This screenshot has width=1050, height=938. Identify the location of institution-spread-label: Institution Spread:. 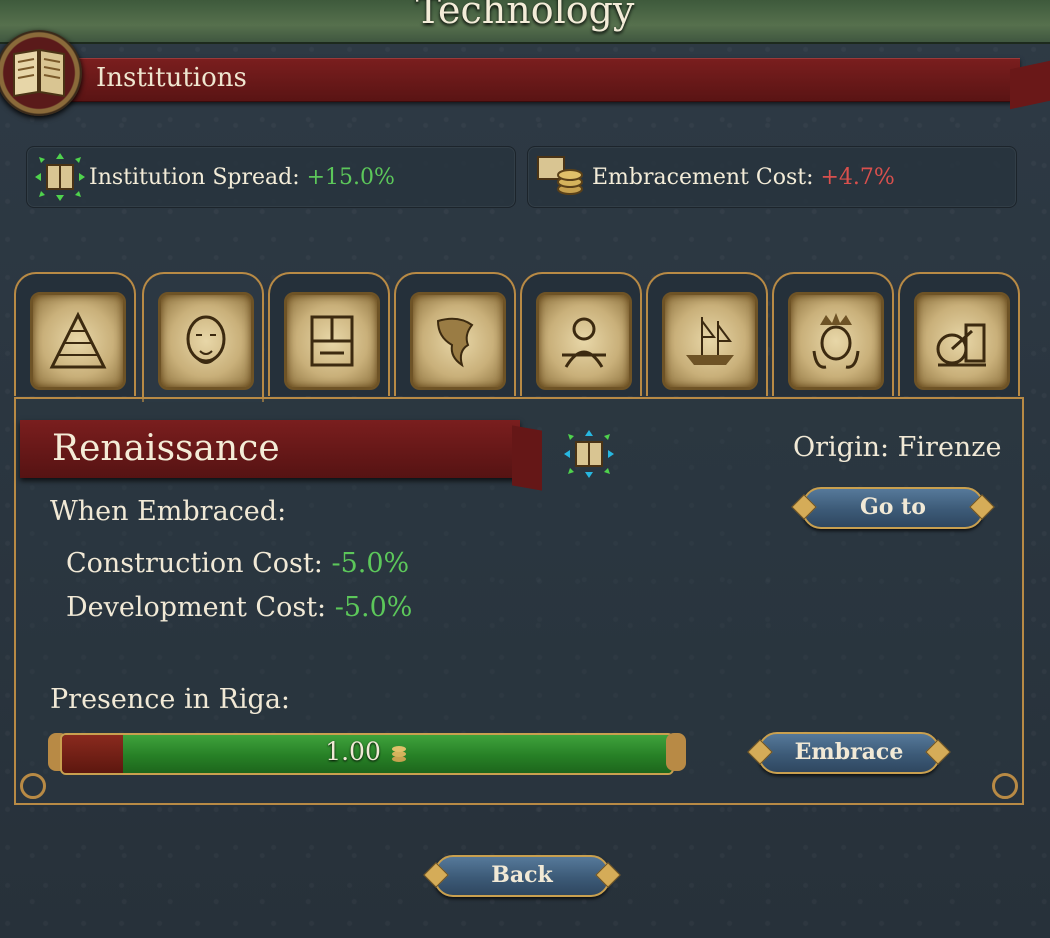
(194, 177).